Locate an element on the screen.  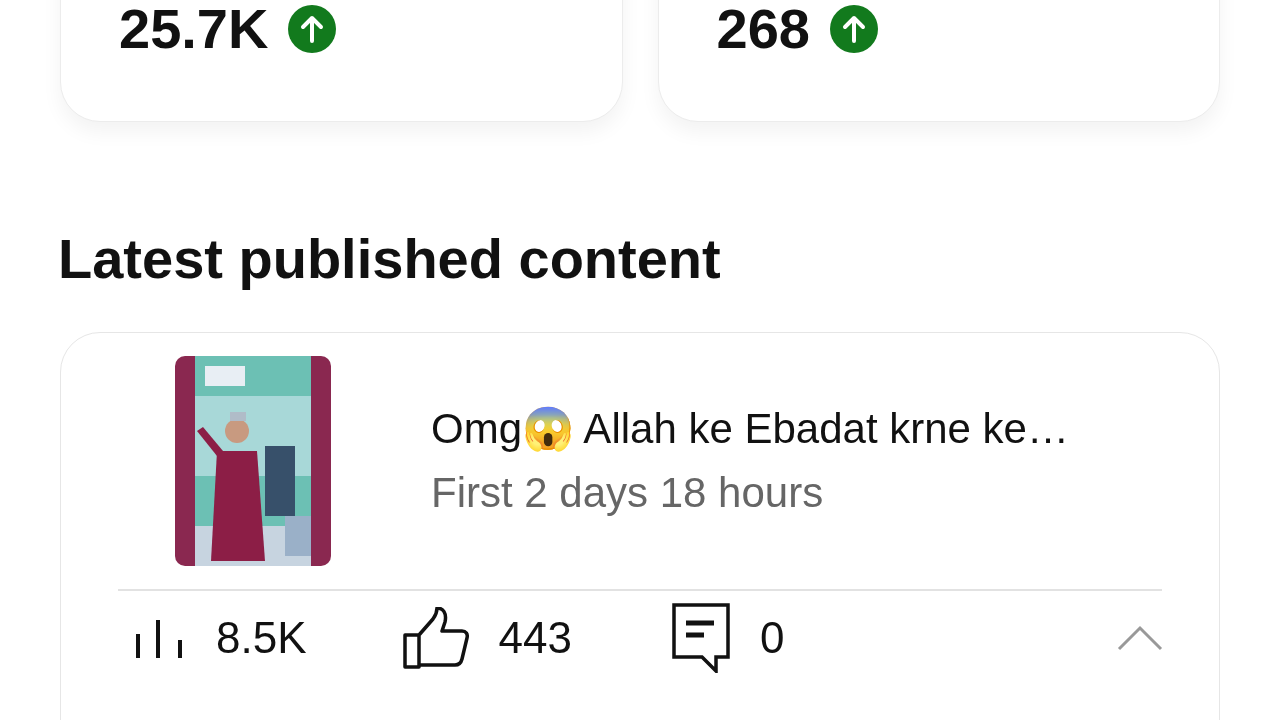
stat-value: 8.5K is located at coordinates (261, 638).